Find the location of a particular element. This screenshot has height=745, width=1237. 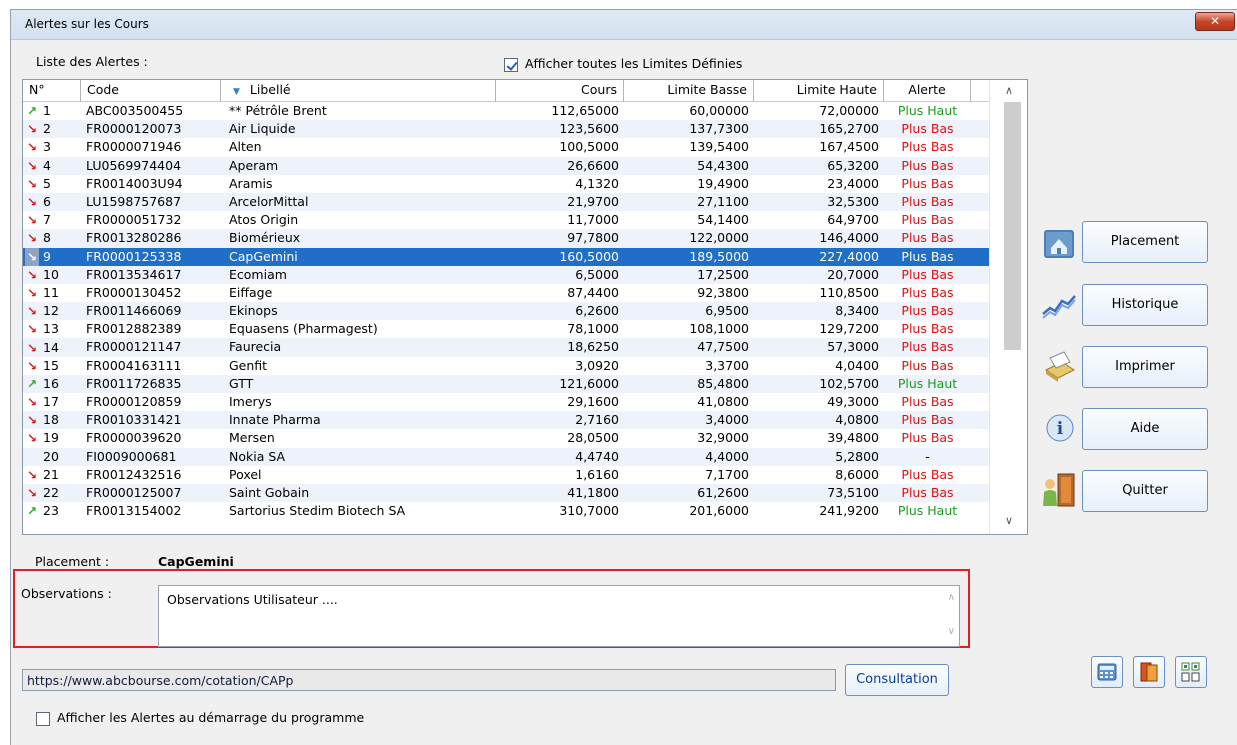

row-number-cell: ↘ 15 is located at coordinates (52, 366).